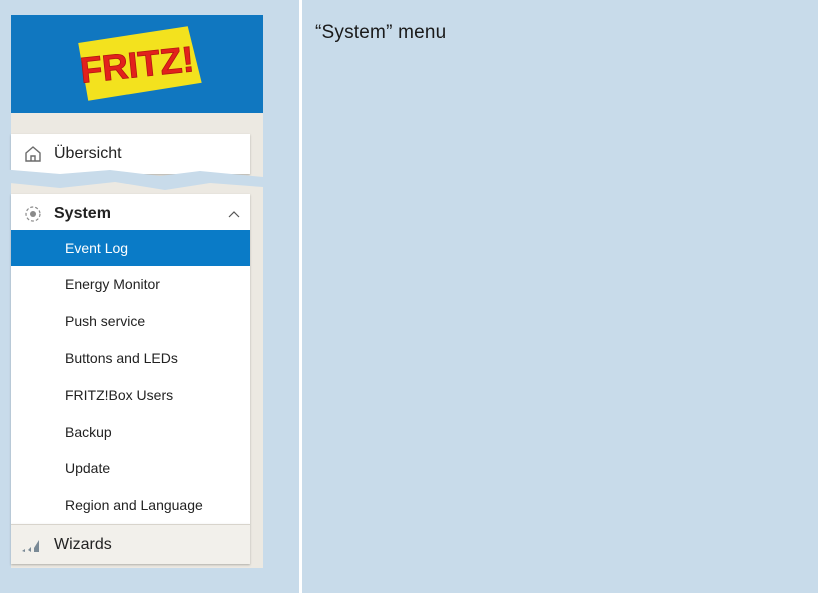 The width and height of the screenshot is (818, 593). What do you see at coordinates (119, 395) in the screenshot?
I see `submenu-item-label: FRITZ!Box Users` at bounding box center [119, 395].